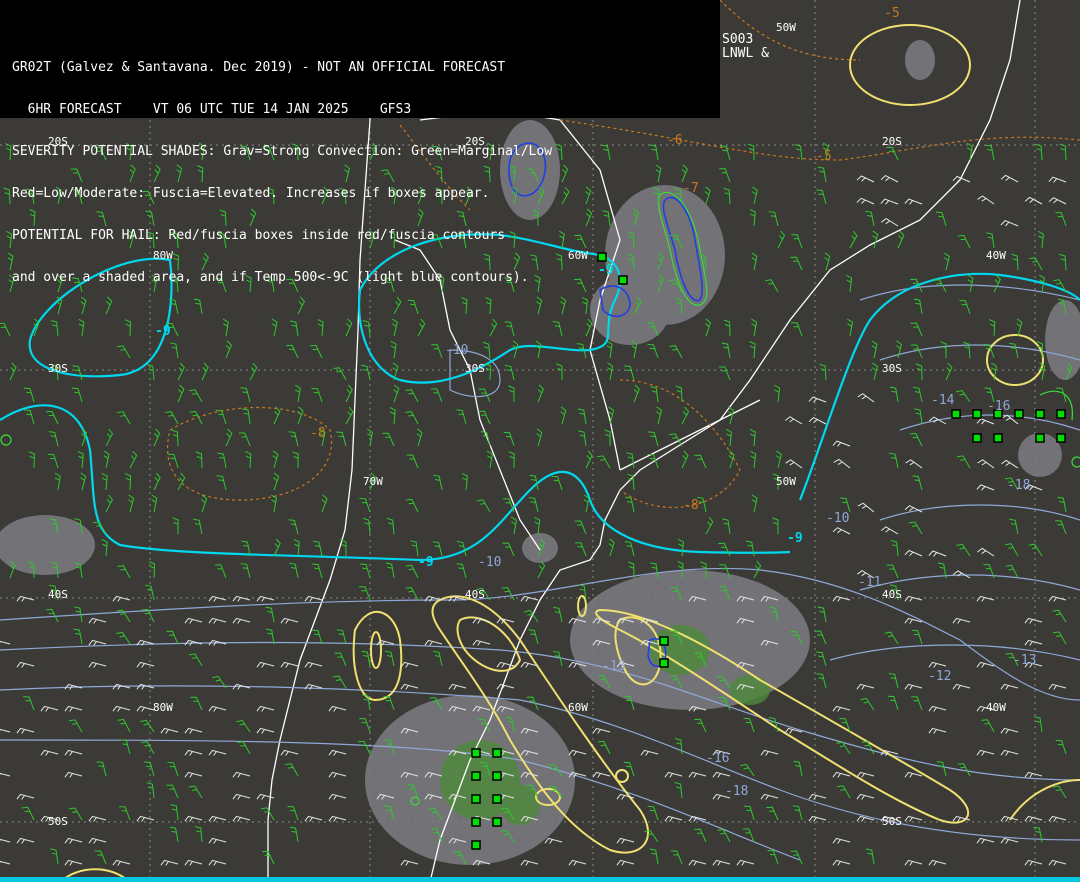  What do you see at coordinates (745, 47) in the screenshot?
I see `corner-run-label: S003 LNWL &` at bounding box center [745, 47].